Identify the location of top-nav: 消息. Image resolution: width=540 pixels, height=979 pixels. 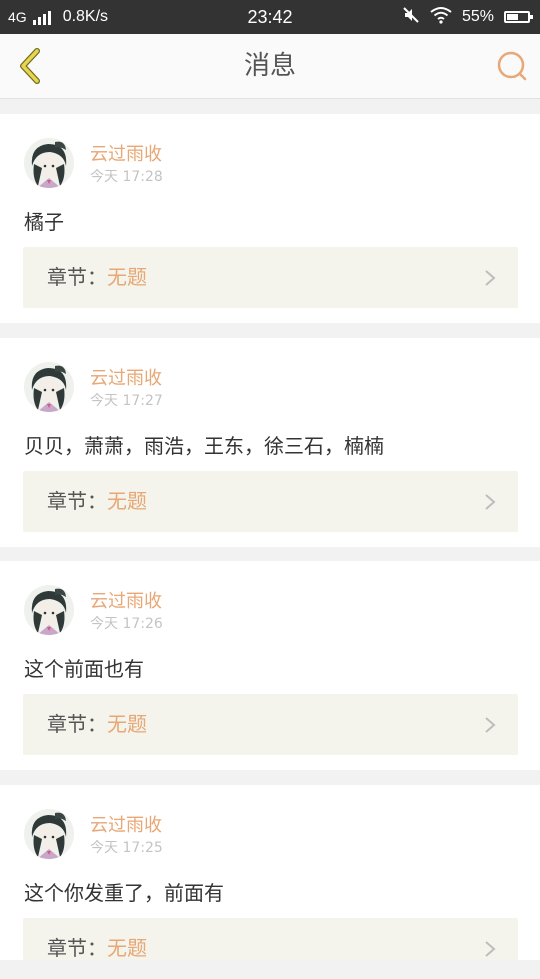
(270, 66).